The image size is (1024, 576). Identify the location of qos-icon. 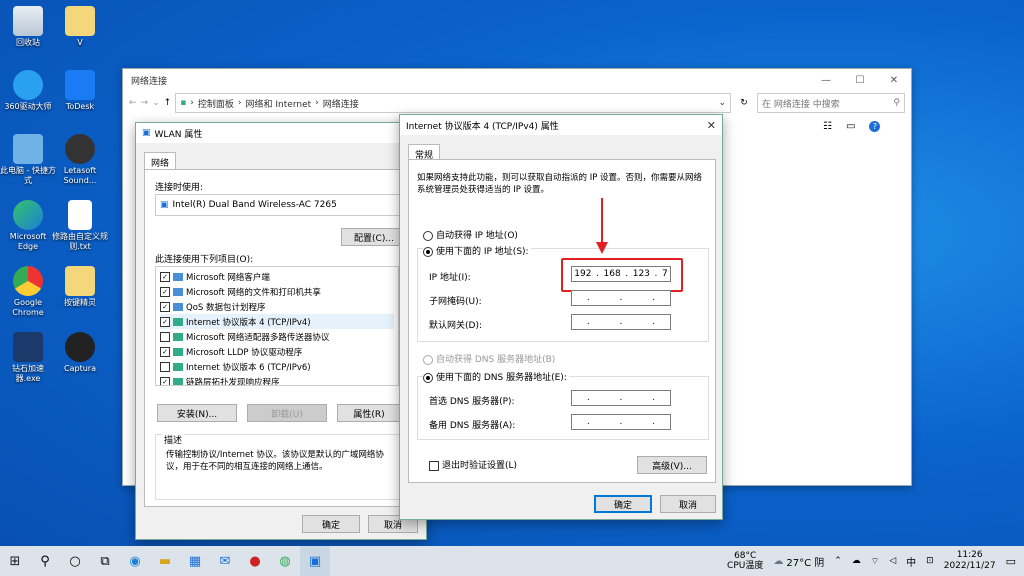
(178, 306).